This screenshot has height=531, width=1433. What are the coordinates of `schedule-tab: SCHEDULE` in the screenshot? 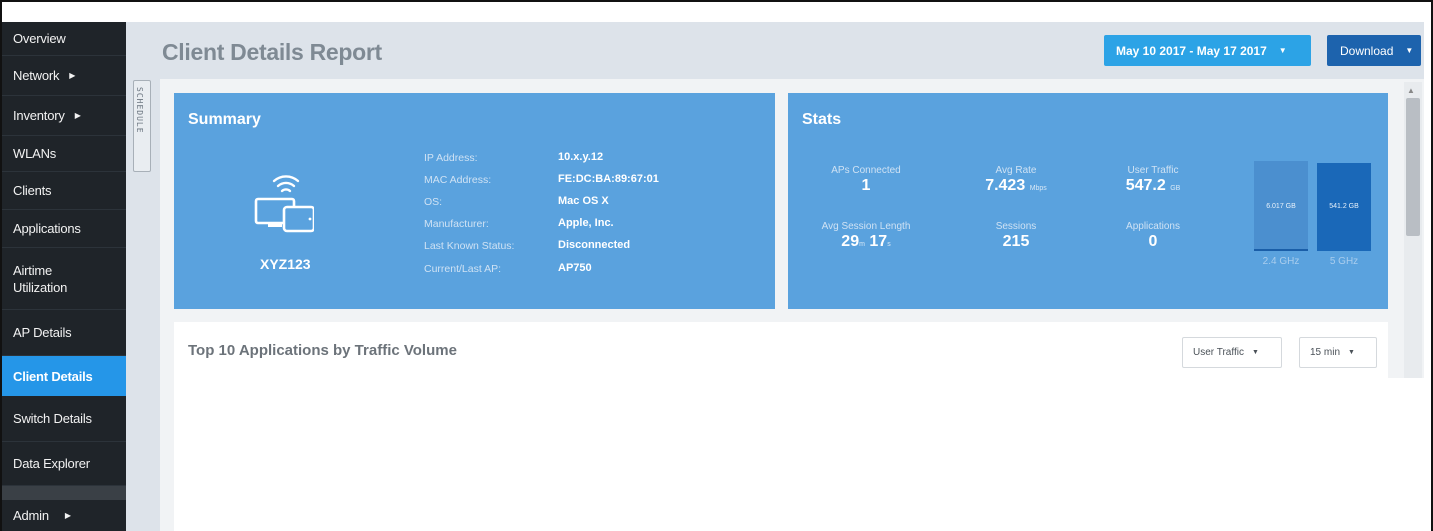 It's located at (142, 126).